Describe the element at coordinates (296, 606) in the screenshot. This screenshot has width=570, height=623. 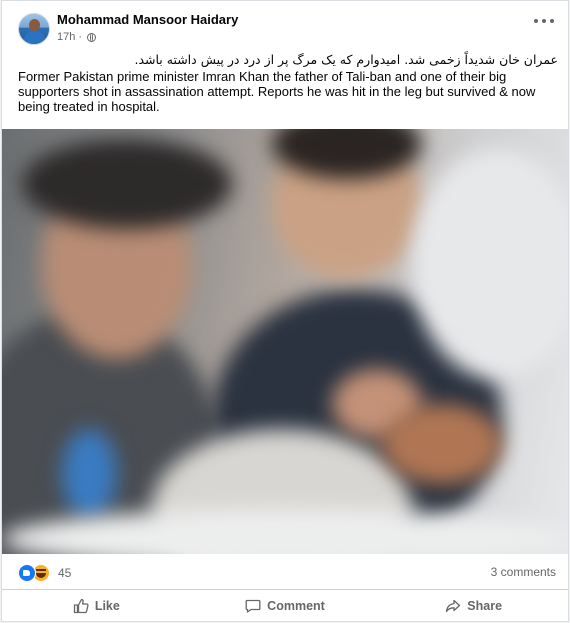
I see `comment-label: Comment` at that location.